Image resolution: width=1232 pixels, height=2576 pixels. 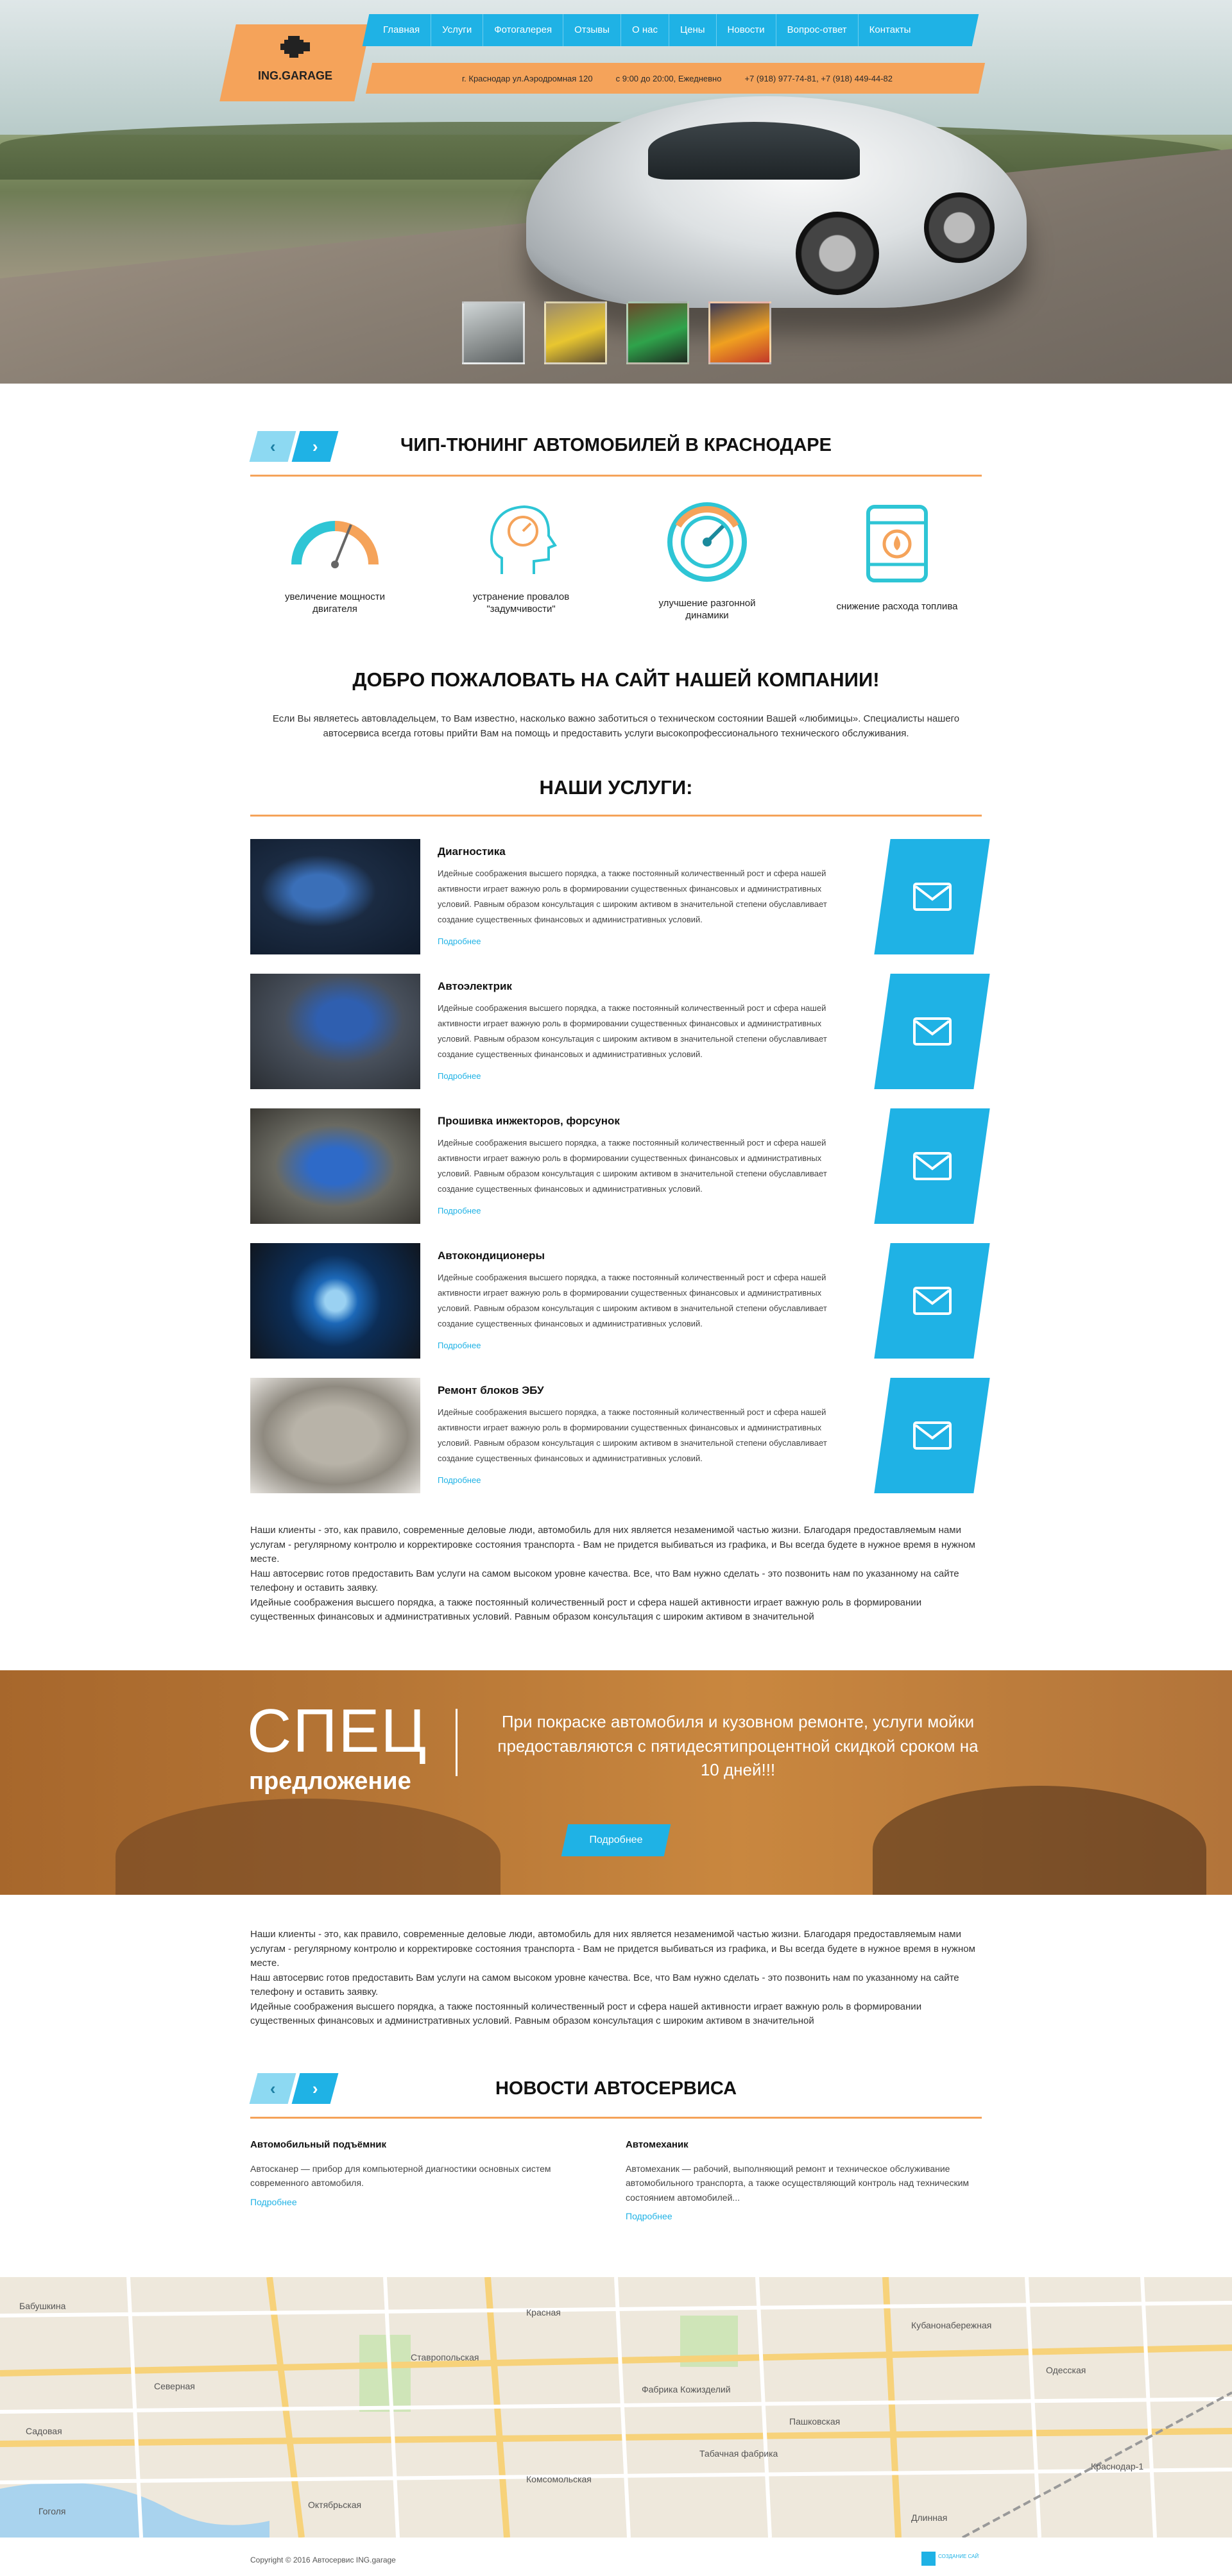 What do you see at coordinates (617, 332) in the screenshot?
I see `hero-thumbnails` at bounding box center [617, 332].